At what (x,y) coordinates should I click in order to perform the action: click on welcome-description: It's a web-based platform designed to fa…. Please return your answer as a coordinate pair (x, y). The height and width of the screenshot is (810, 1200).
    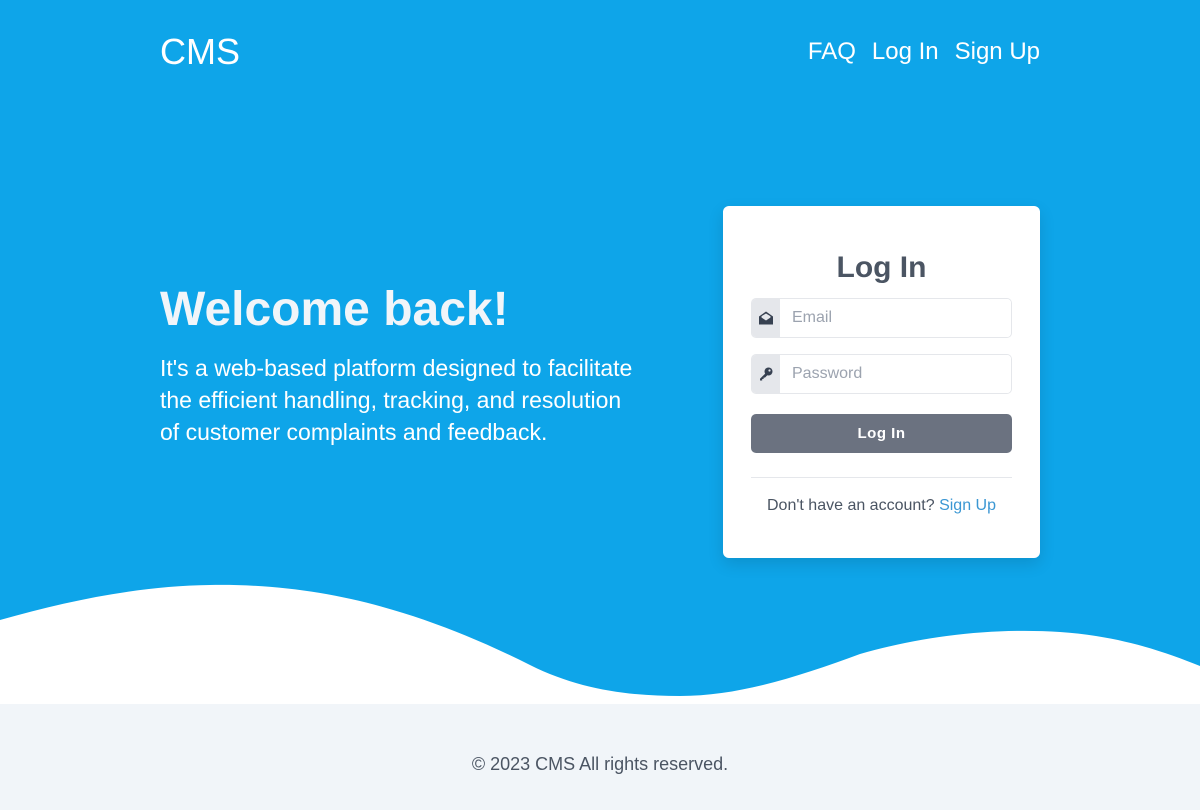
    Looking at the image, I should click on (396, 400).